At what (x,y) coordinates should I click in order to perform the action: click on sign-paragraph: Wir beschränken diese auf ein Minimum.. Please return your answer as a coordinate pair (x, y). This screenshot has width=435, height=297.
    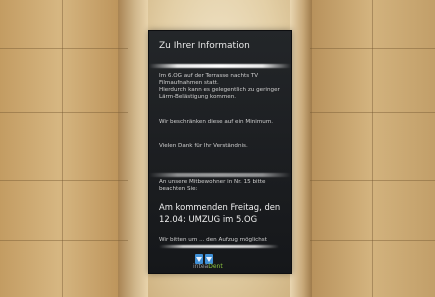
    Looking at the image, I should click on (216, 122).